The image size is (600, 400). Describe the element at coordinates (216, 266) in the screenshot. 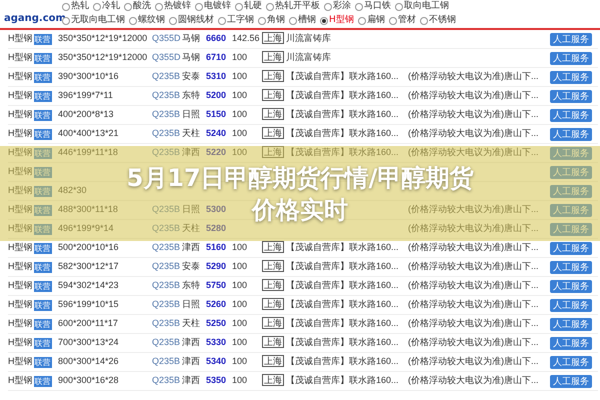

I see `price: 5290` at that location.